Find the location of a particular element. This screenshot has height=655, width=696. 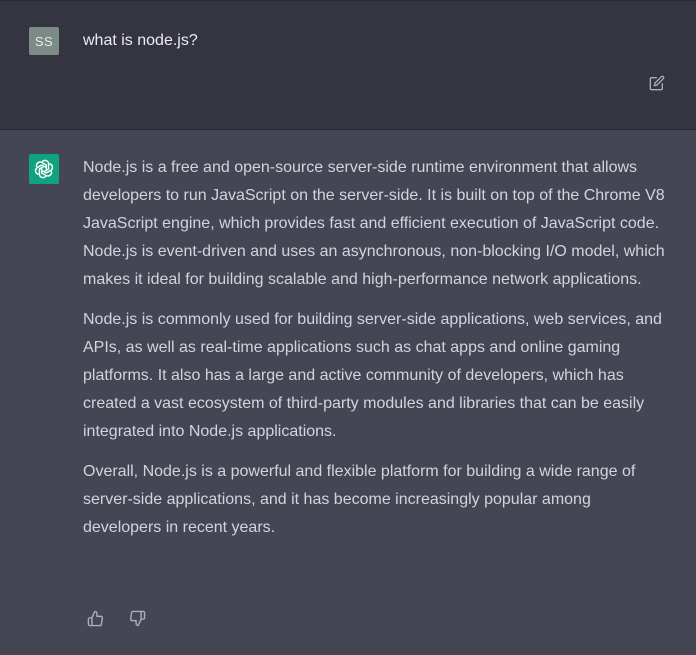

thumbs-down-button is located at coordinates (137, 618).